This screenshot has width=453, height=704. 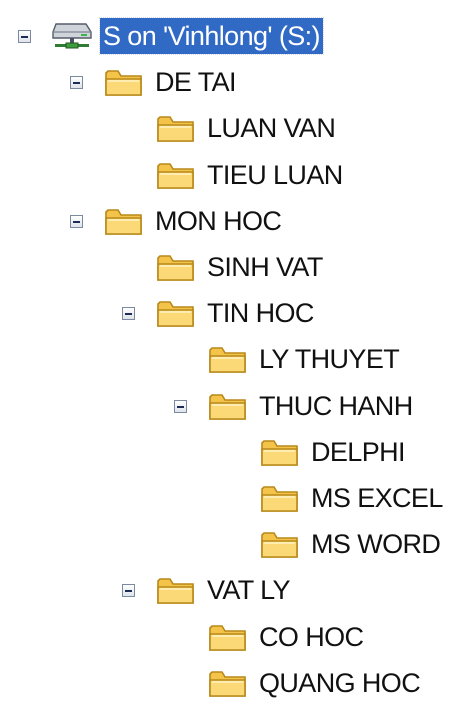 I want to click on tree-node-label: MS WORD, so click(x=375, y=544).